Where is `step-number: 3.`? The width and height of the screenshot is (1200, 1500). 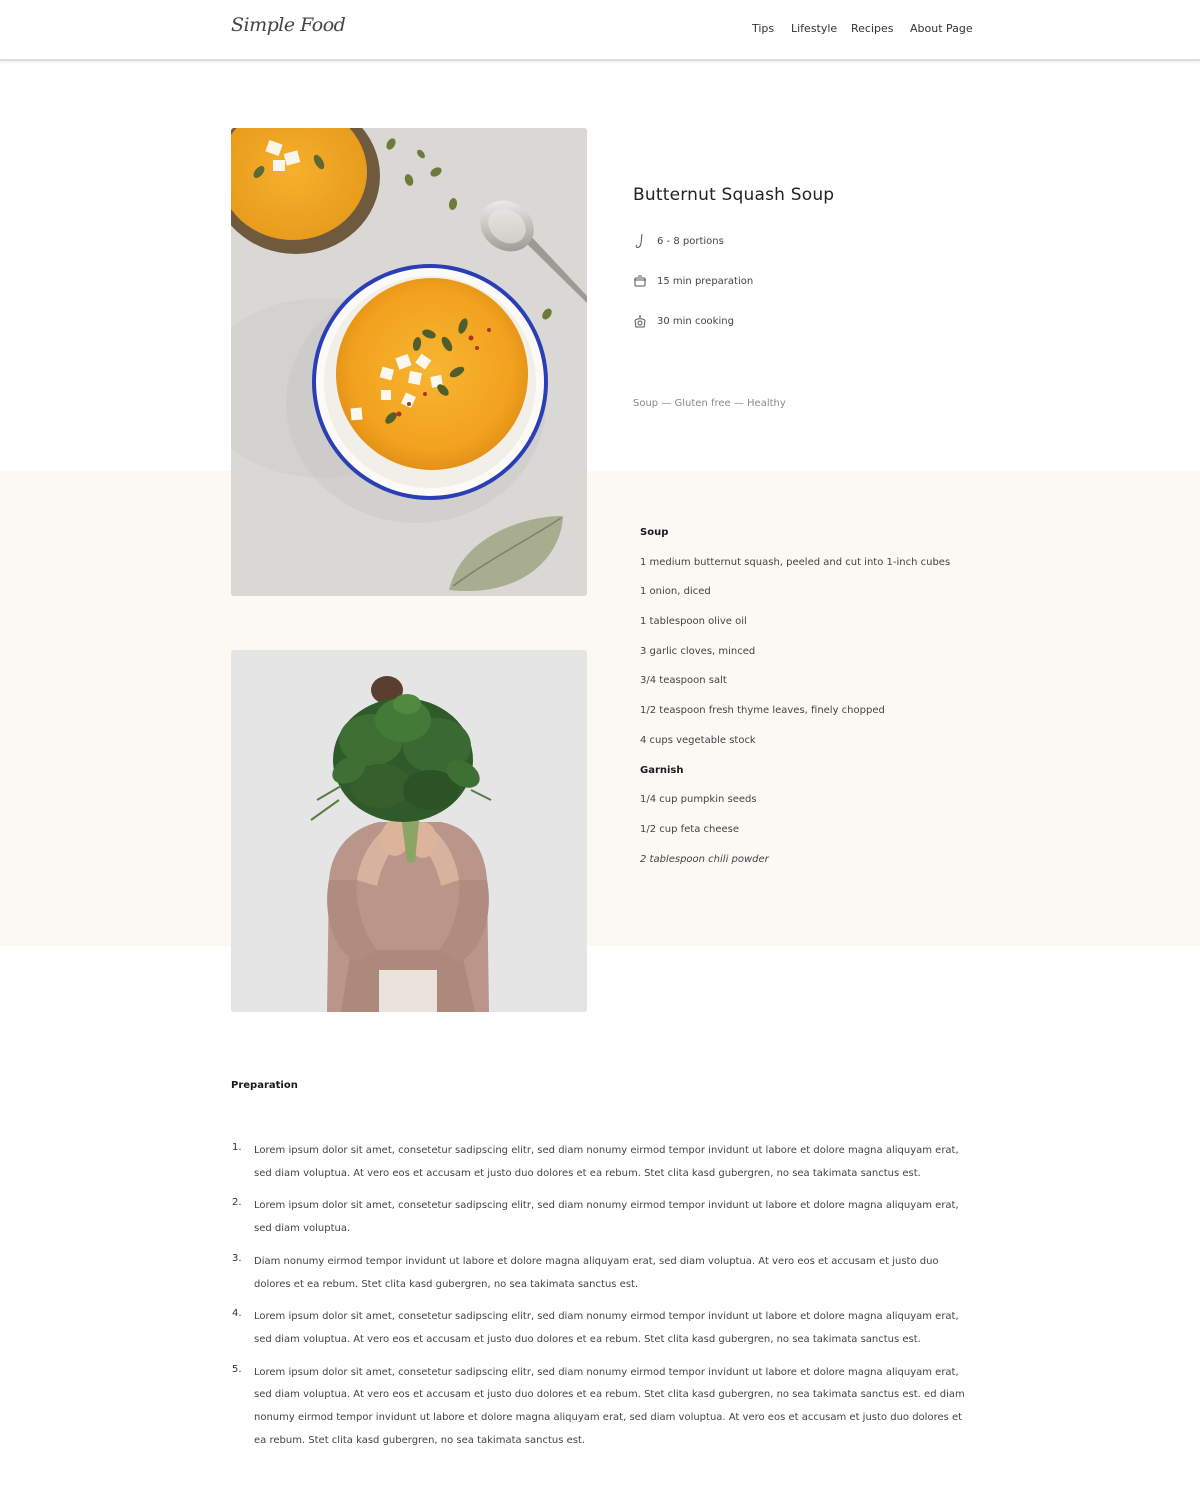
step-number: 3. is located at coordinates (237, 1258).